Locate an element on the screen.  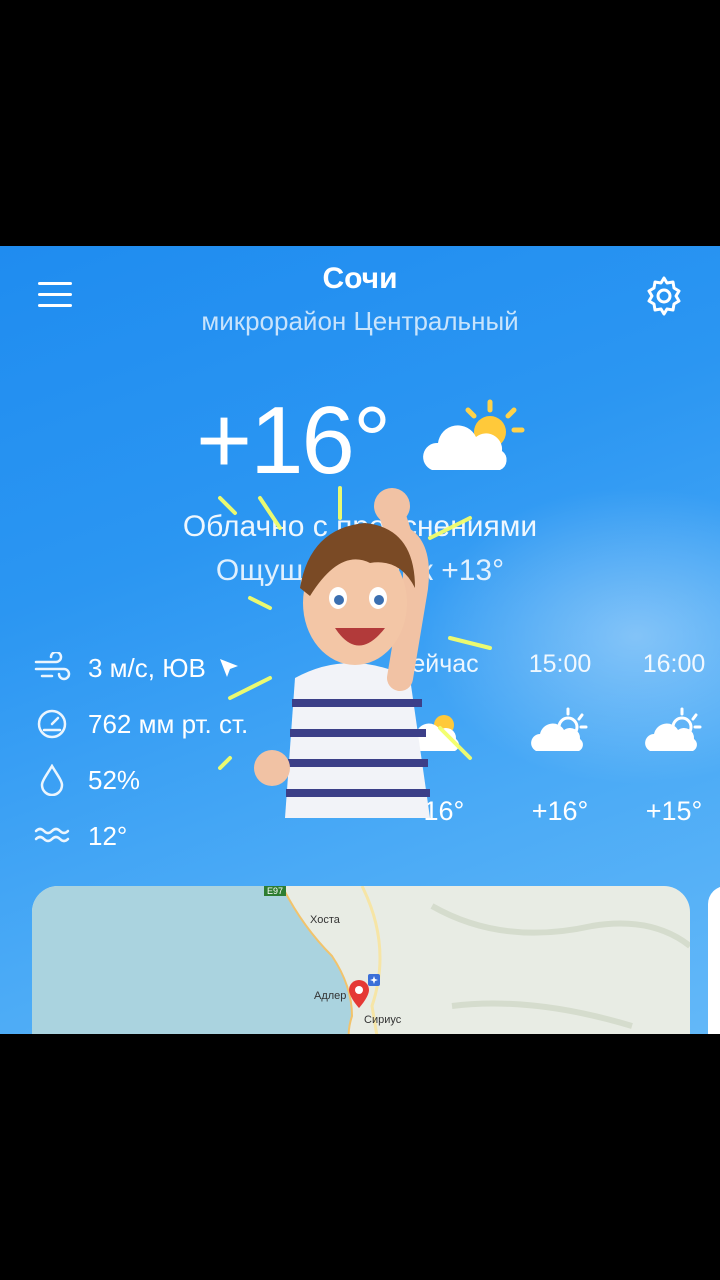
road-badge: E97 is located at coordinates (275, 891).